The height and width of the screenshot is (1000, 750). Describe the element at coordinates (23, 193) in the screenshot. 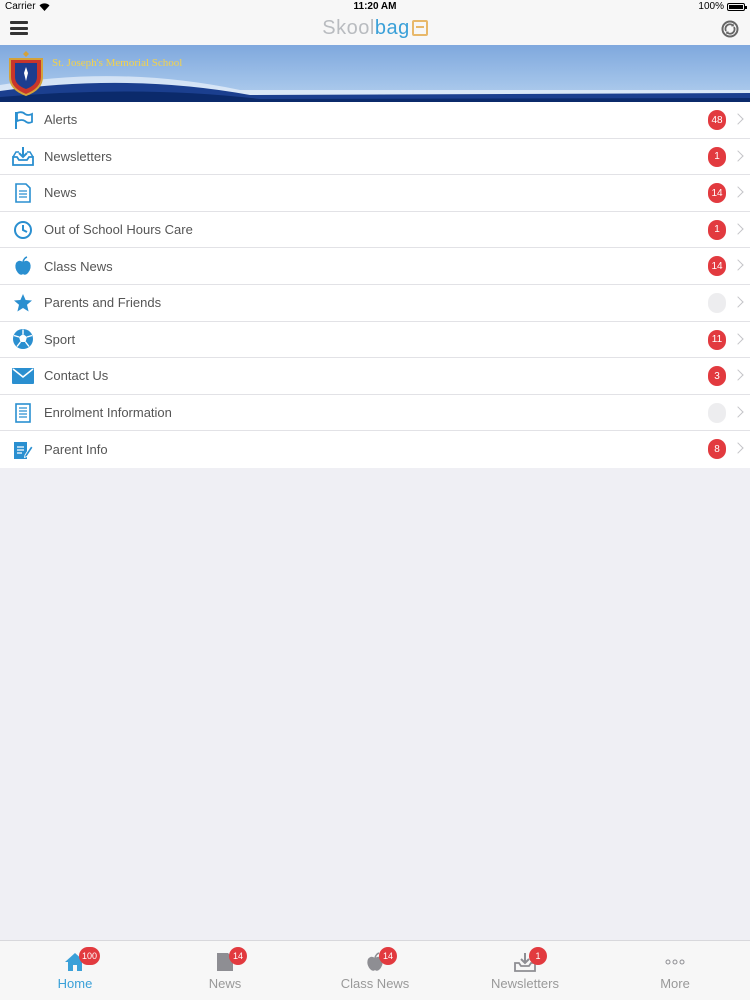

I see `document-icon` at that location.